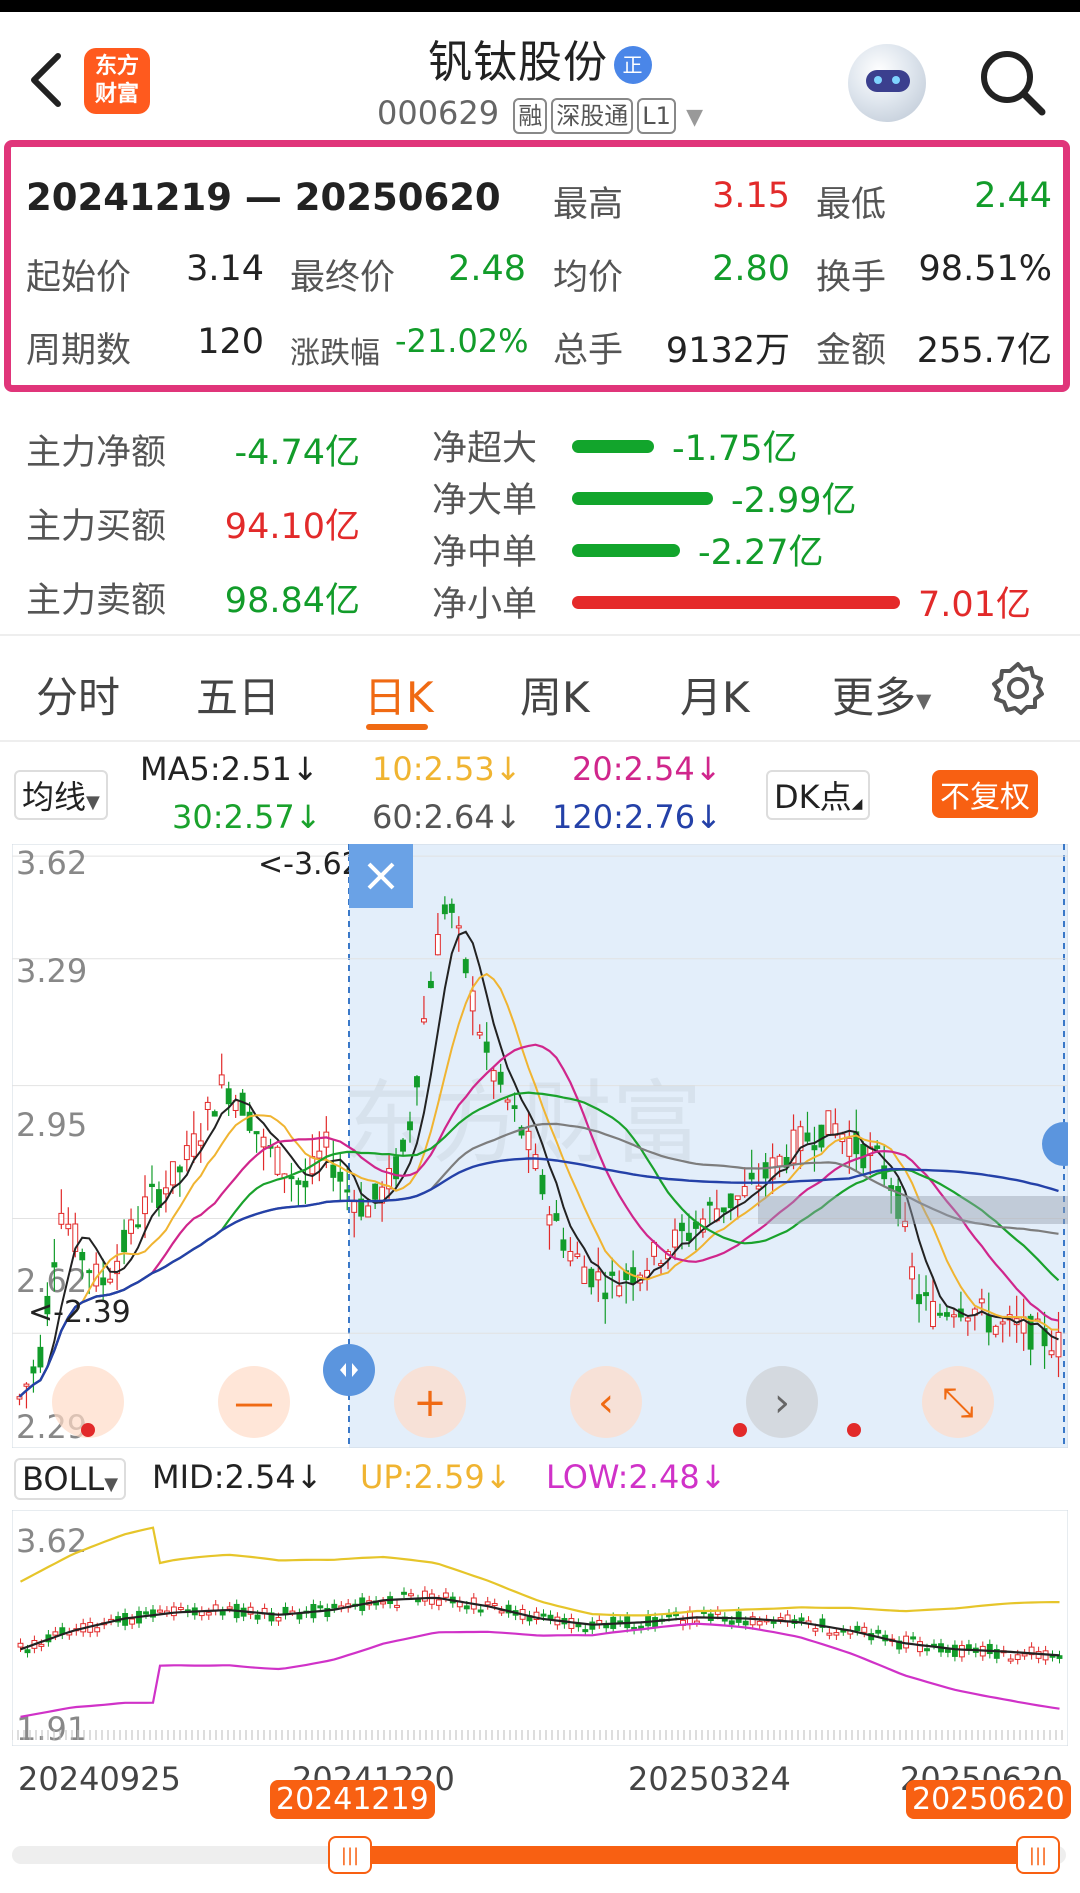  I want to click on turnover-value: 98.51%, so click(985, 269).